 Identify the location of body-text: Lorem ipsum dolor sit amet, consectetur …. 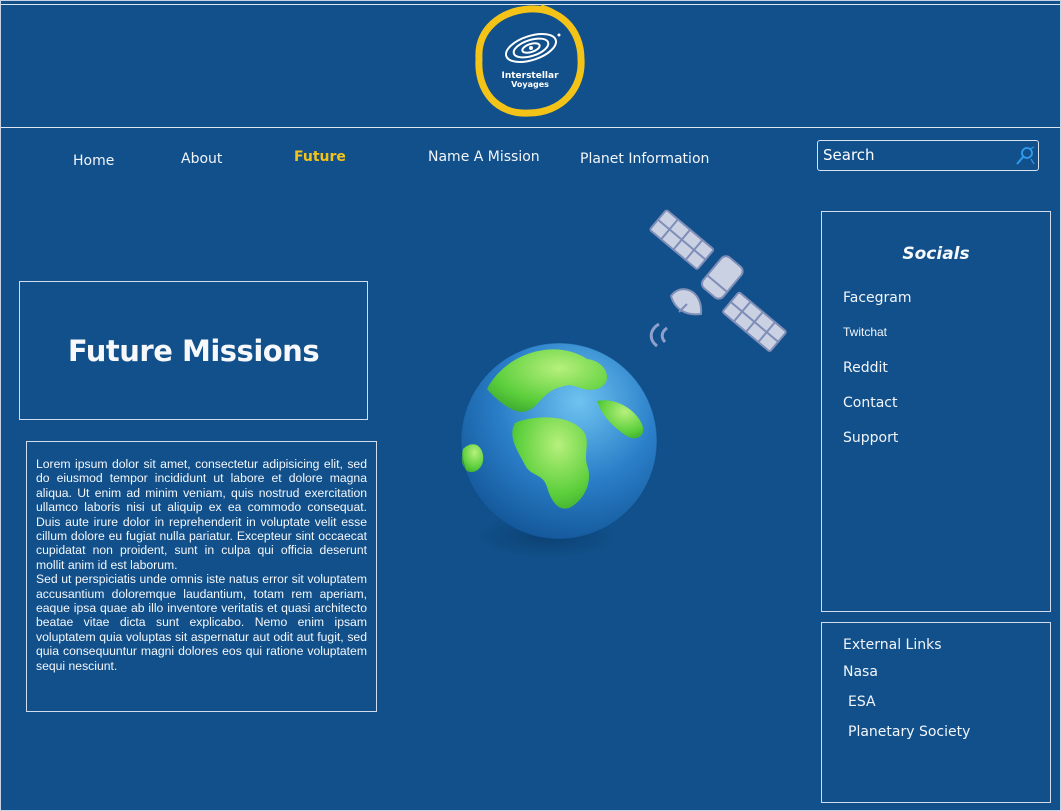
(201, 565).